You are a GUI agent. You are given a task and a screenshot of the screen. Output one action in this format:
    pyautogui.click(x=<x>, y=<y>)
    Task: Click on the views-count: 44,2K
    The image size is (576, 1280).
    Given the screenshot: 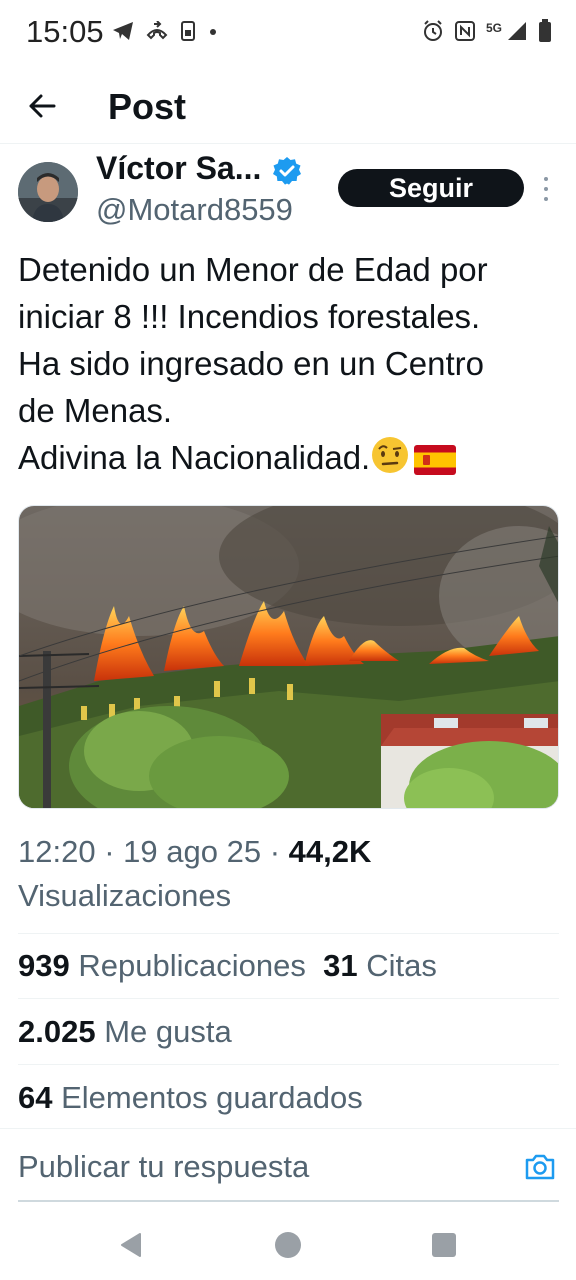 What is the action you would take?
    pyautogui.click(x=330, y=851)
    